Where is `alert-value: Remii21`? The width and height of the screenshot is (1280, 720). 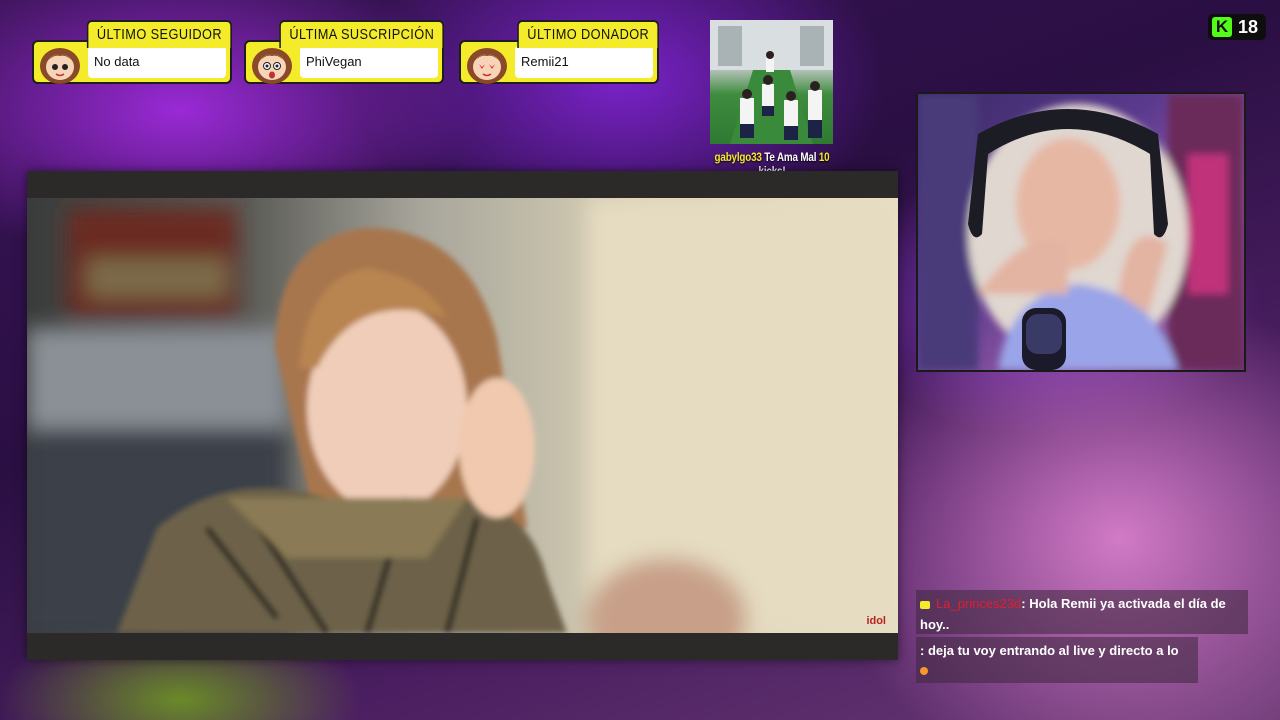
alert-value: Remii21 is located at coordinates (584, 62).